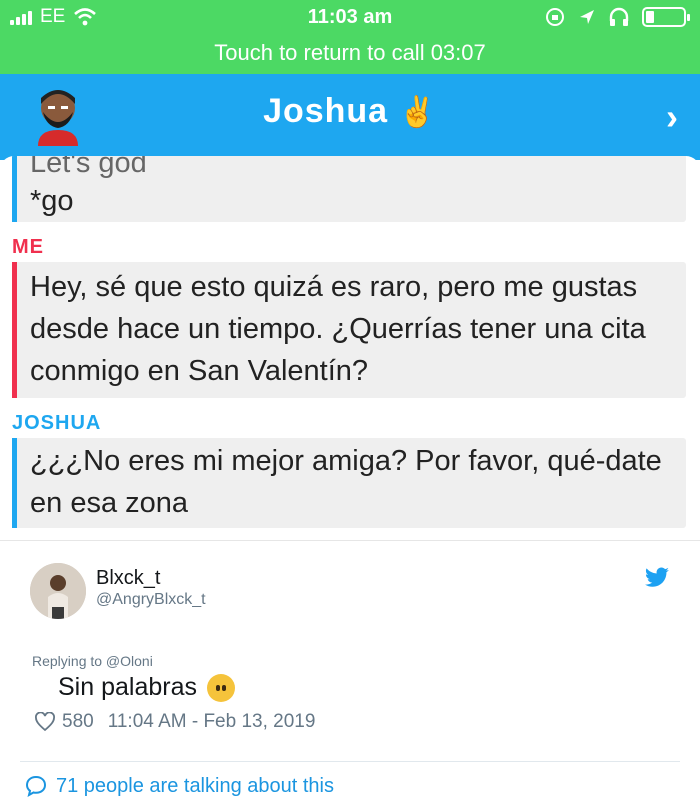 Image resolution: width=700 pixels, height=811 pixels. I want to click on tweet-timestamp: 11:04 AM - Feb 13, 2019, so click(212, 722).